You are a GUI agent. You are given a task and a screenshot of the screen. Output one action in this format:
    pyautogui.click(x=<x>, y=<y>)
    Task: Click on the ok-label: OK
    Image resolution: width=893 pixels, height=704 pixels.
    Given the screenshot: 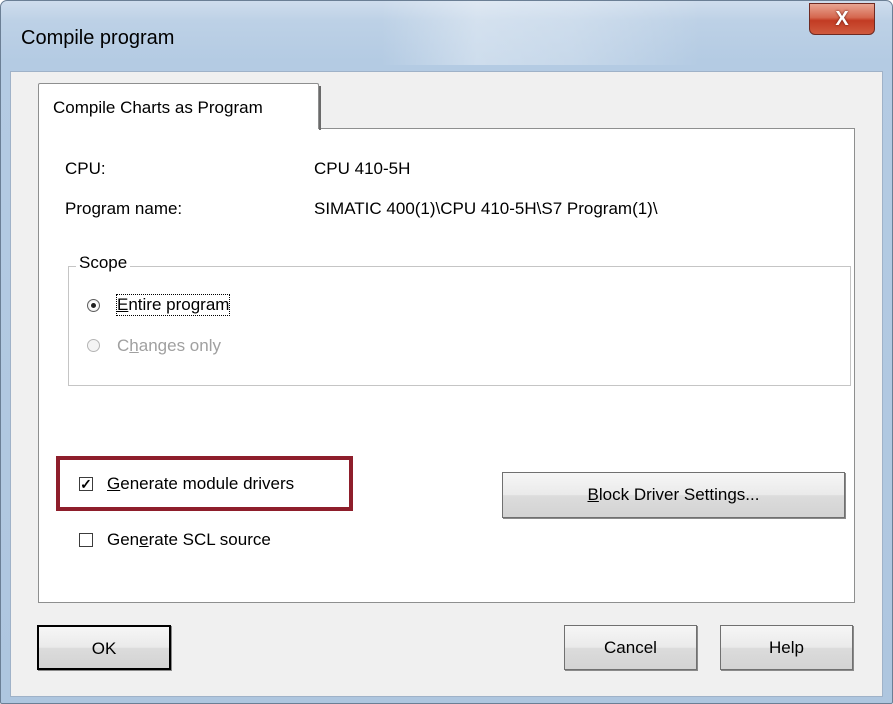 What is the action you would take?
    pyautogui.click(x=104, y=648)
    